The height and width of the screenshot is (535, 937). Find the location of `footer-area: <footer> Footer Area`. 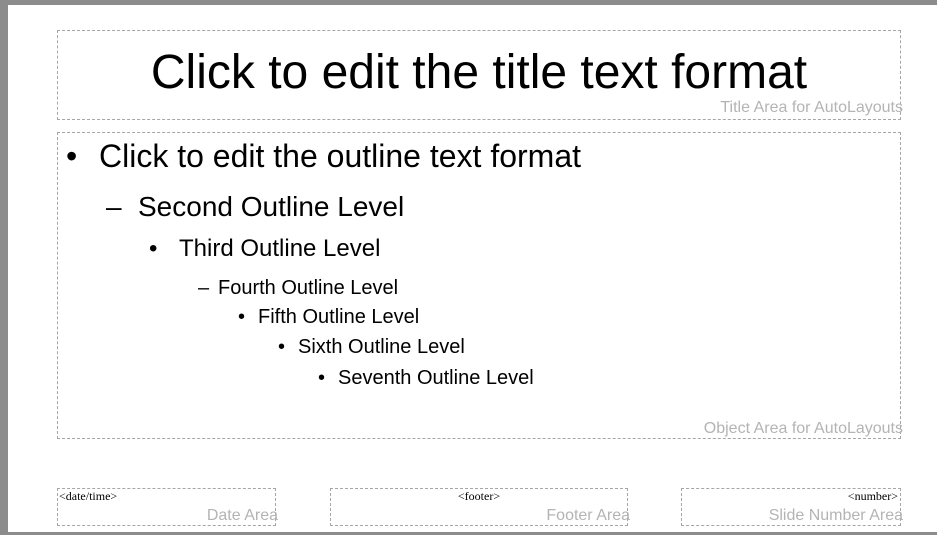

footer-area: <footer> Footer Area is located at coordinates (480, 507).